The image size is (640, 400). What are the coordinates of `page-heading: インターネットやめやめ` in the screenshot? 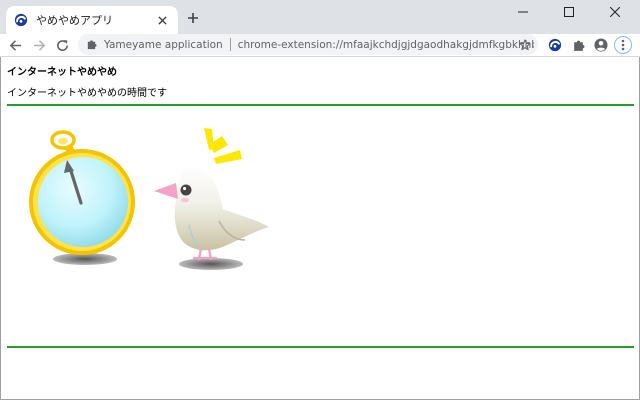 It's located at (62, 72).